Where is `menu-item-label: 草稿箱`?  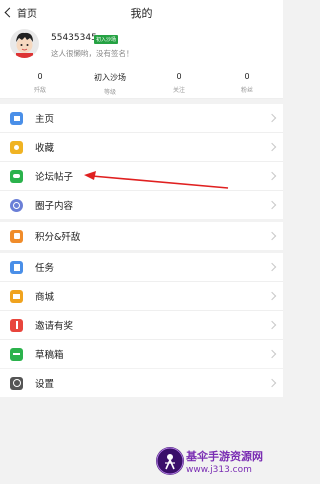
menu-item-label: 草稿箱 is located at coordinates (49, 355).